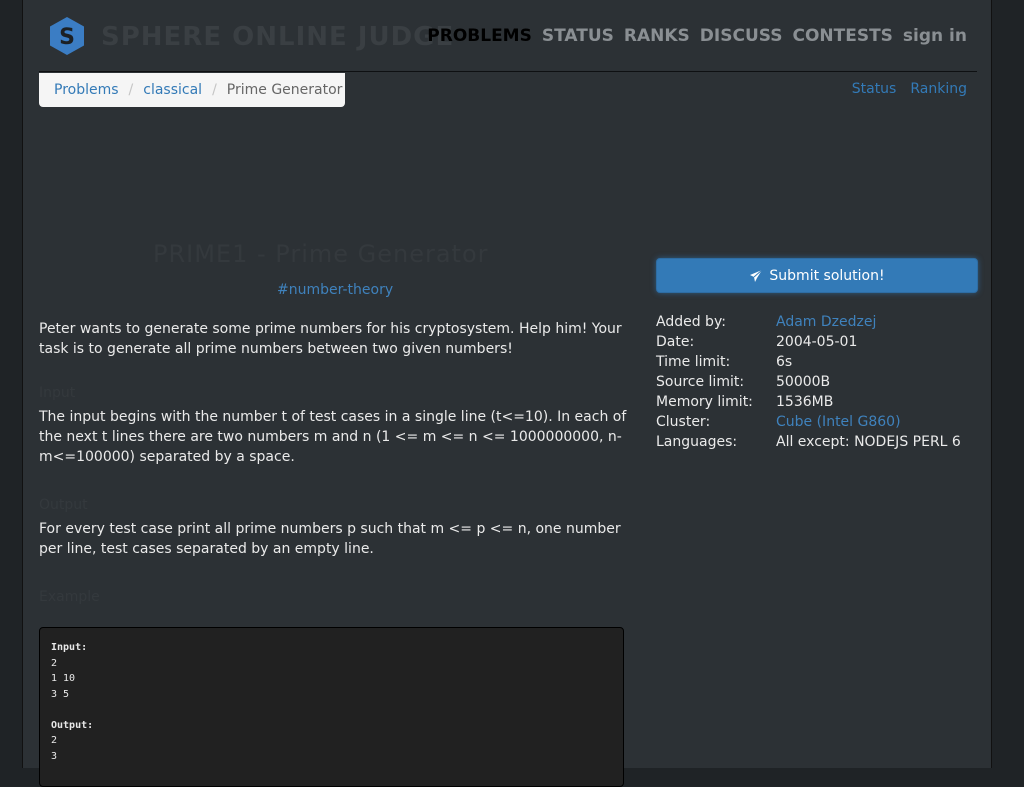 The image size is (1024, 787). I want to click on info-value: 50000B, so click(803, 382).